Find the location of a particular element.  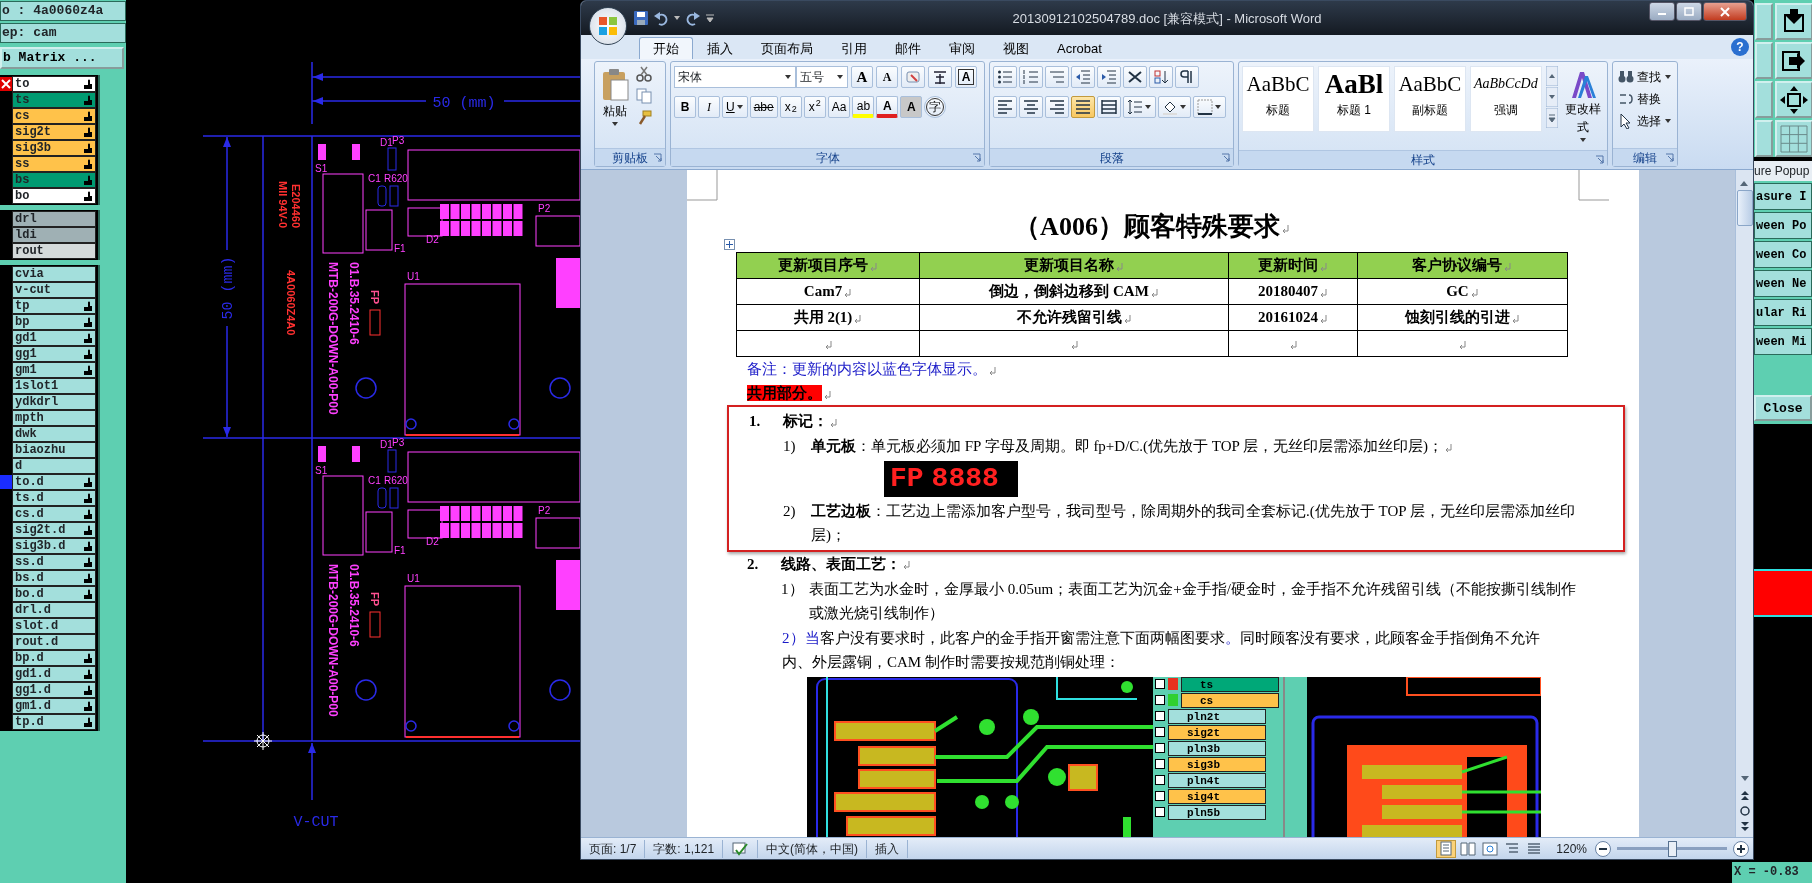

change-styles-button: 更改样式 is located at coordinates (1582, 106).